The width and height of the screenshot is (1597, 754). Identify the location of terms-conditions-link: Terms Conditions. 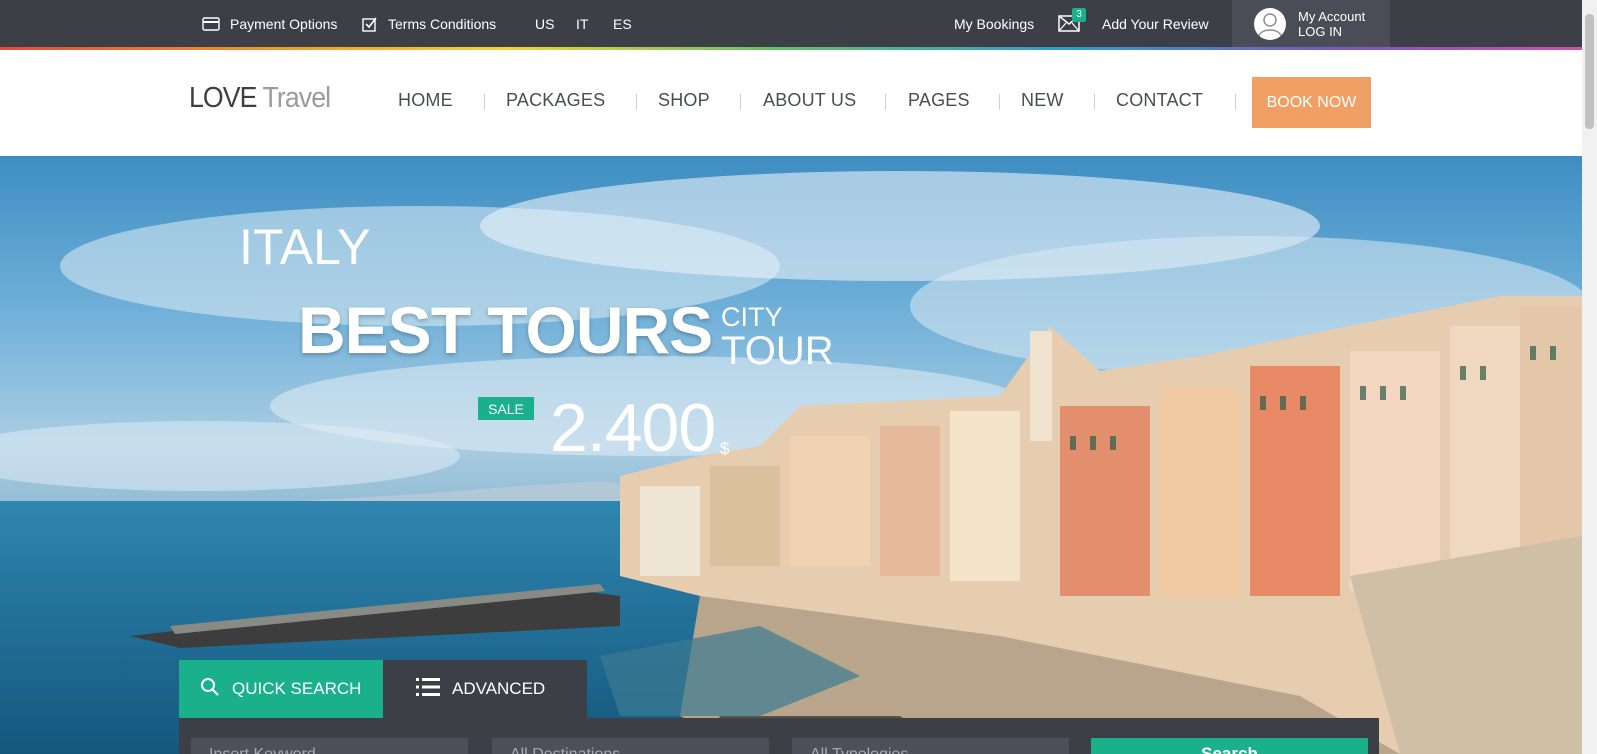
(429, 23).